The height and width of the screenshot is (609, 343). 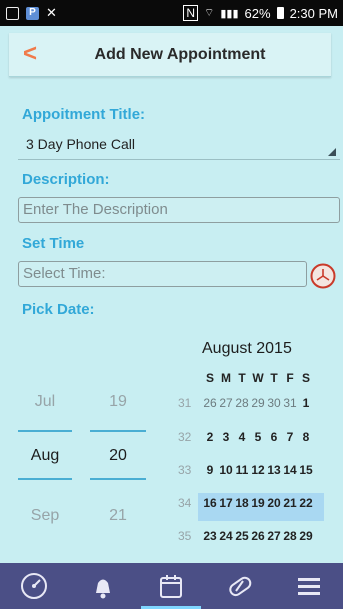 I want to click on day-next: 21, so click(x=118, y=516).